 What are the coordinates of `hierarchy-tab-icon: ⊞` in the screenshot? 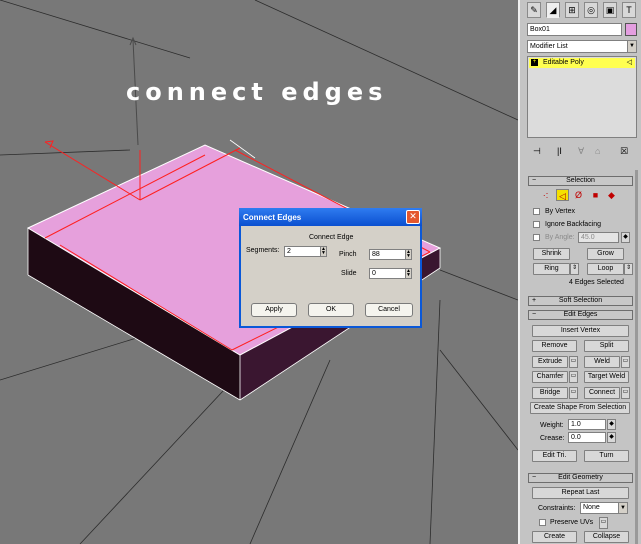 It's located at (572, 10).